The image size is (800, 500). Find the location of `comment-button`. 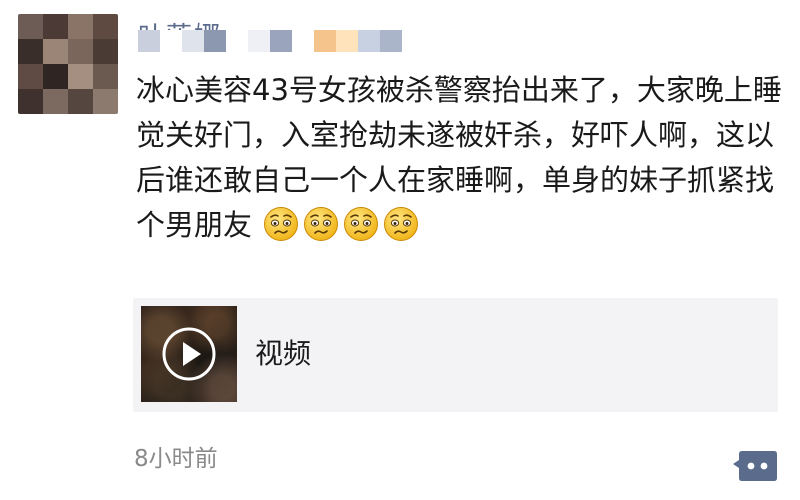

comment-button is located at coordinates (755, 466).